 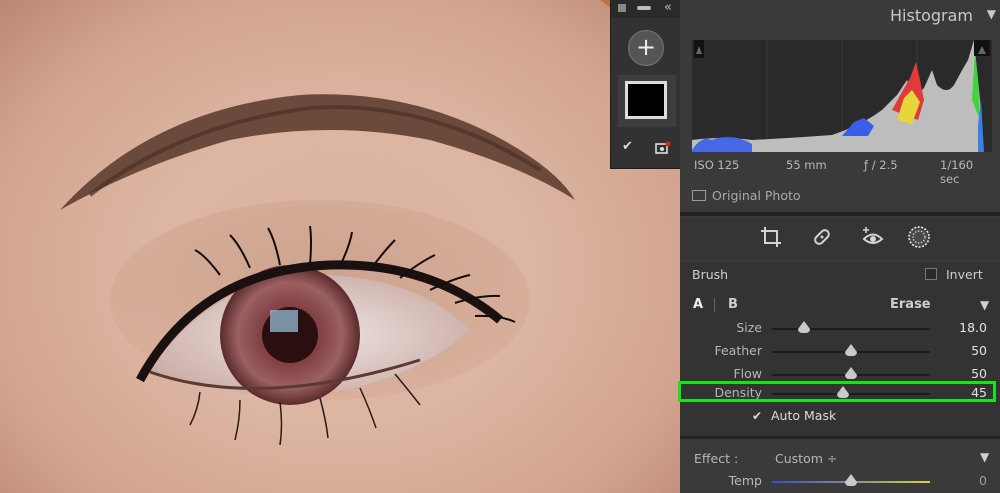 What do you see at coordinates (984, 457) in the screenshot?
I see `effect-collapse-triangle-icon: ▼` at bounding box center [984, 457].